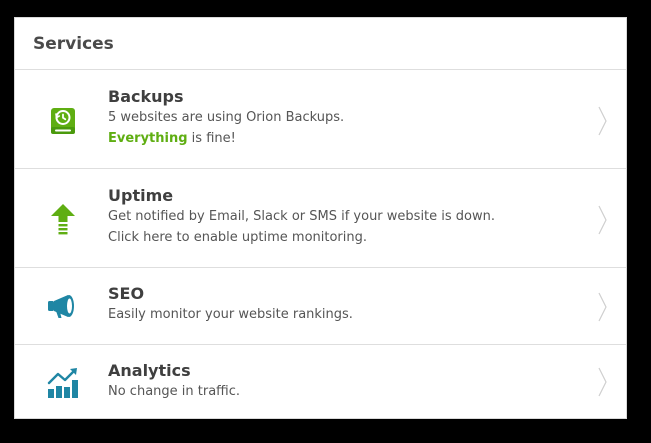  Describe the element at coordinates (141, 195) in the screenshot. I see `service-title: Uptime` at that location.